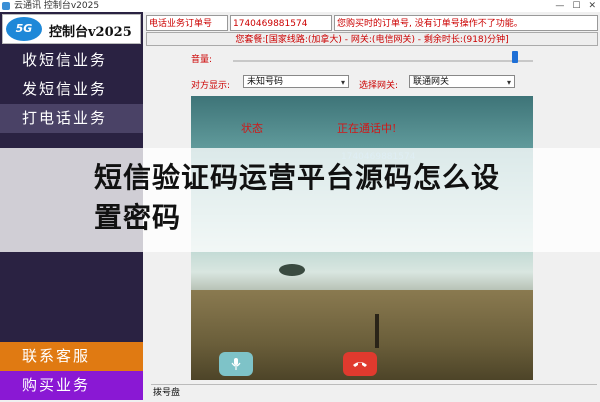 This screenshot has width=600, height=402. Describe the element at coordinates (24, 29) in the screenshot. I see `logo-badge: 5G` at that location.